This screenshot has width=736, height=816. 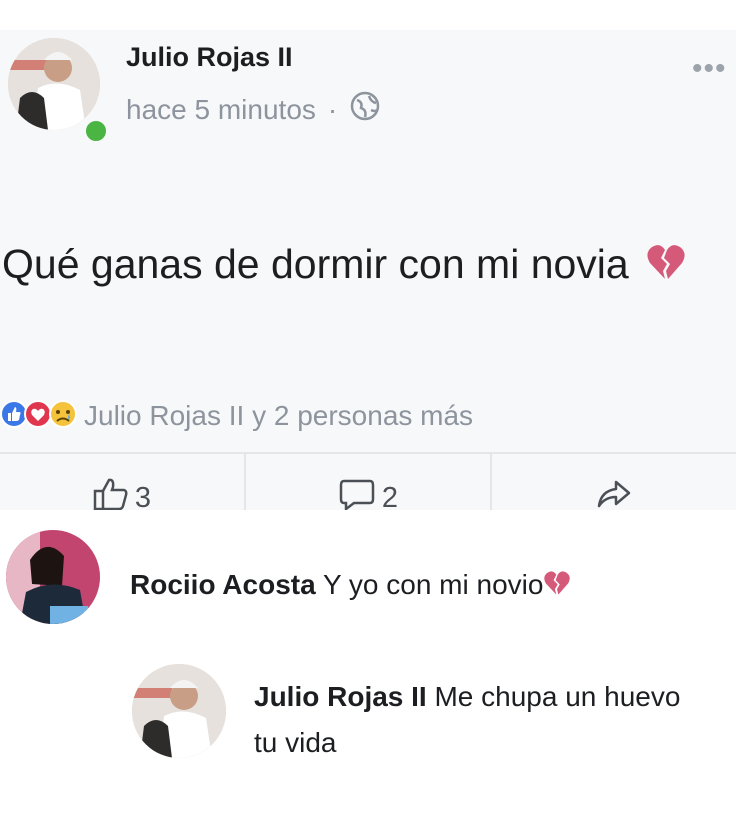 What do you see at coordinates (54, 84) in the screenshot?
I see `author-avatar` at bounding box center [54, 84].